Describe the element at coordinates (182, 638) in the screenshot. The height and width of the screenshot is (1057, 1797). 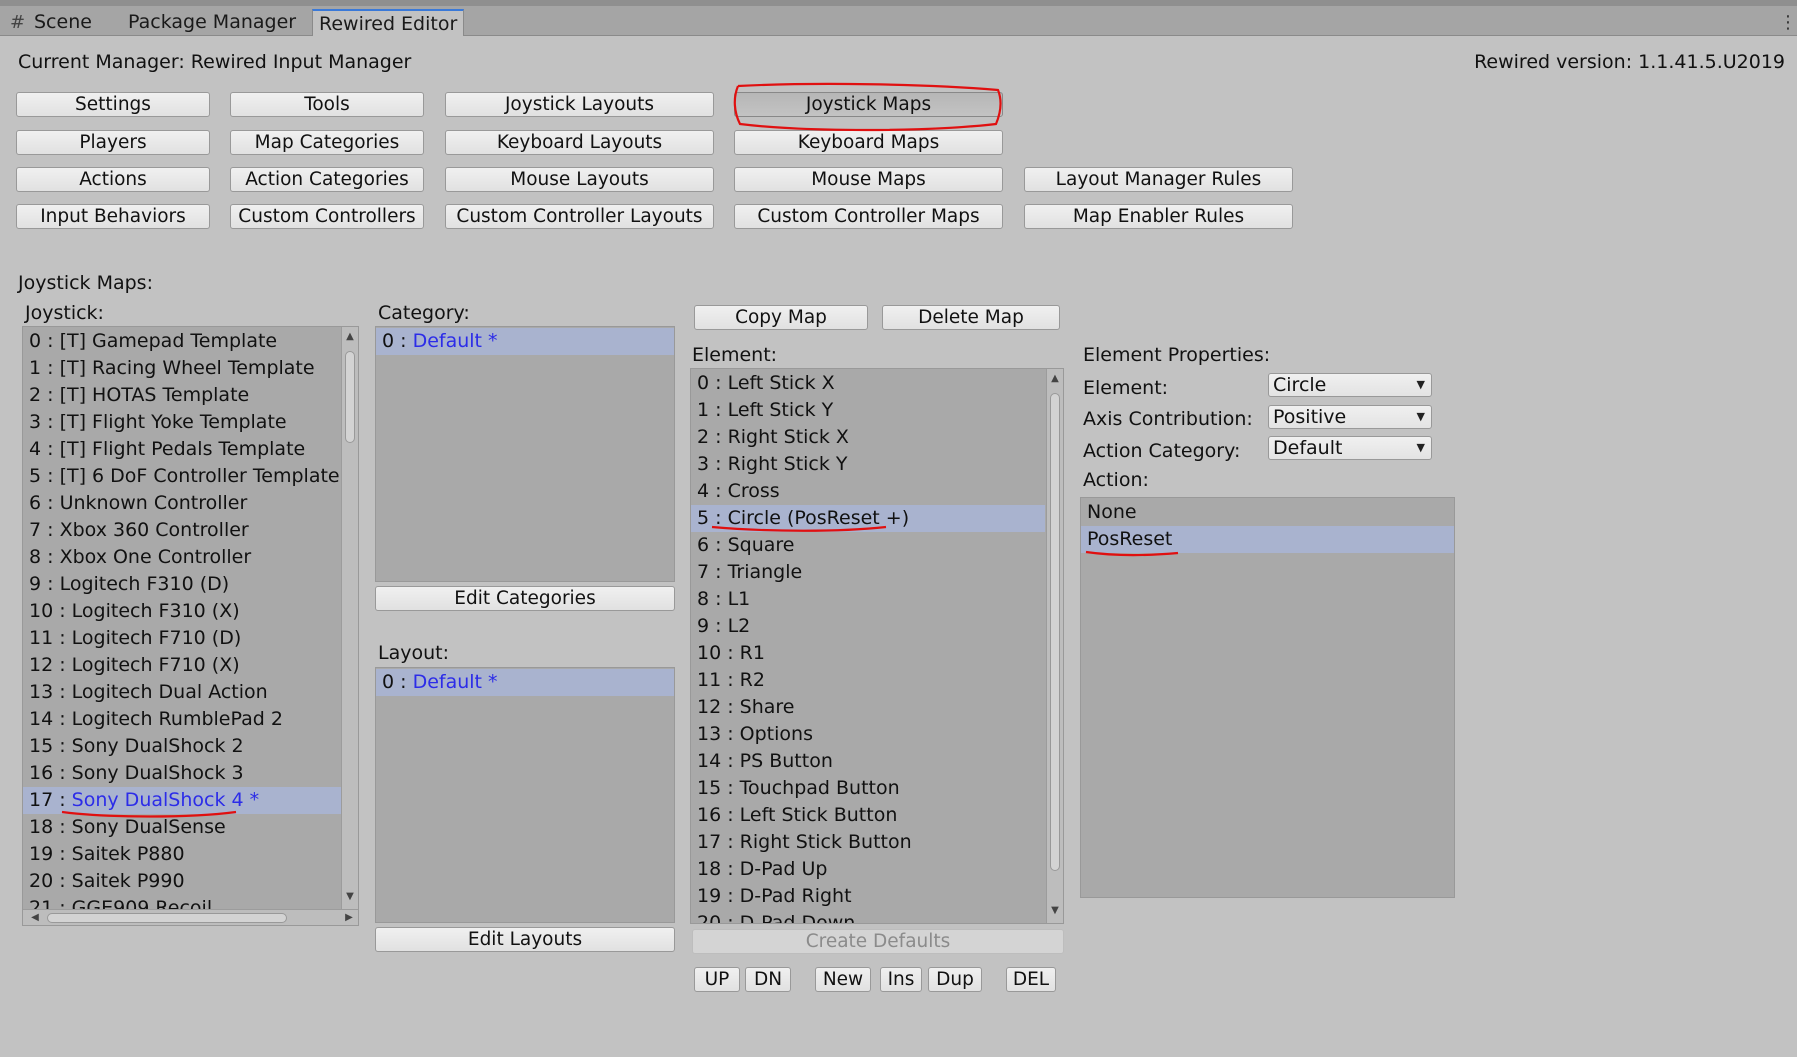
I see `list-item: 11 : Logitech F710 (D)` at that location.